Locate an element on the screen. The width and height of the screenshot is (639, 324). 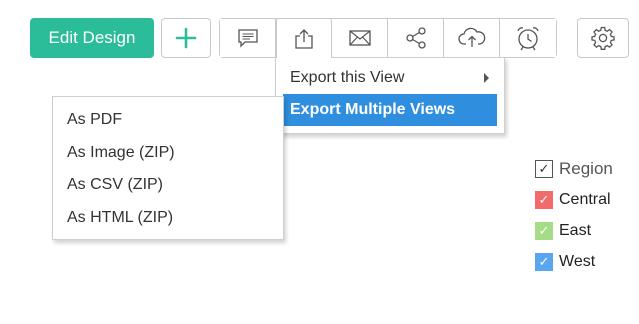
edit-design-button: Edit Design is located at coordinates (92, 38).